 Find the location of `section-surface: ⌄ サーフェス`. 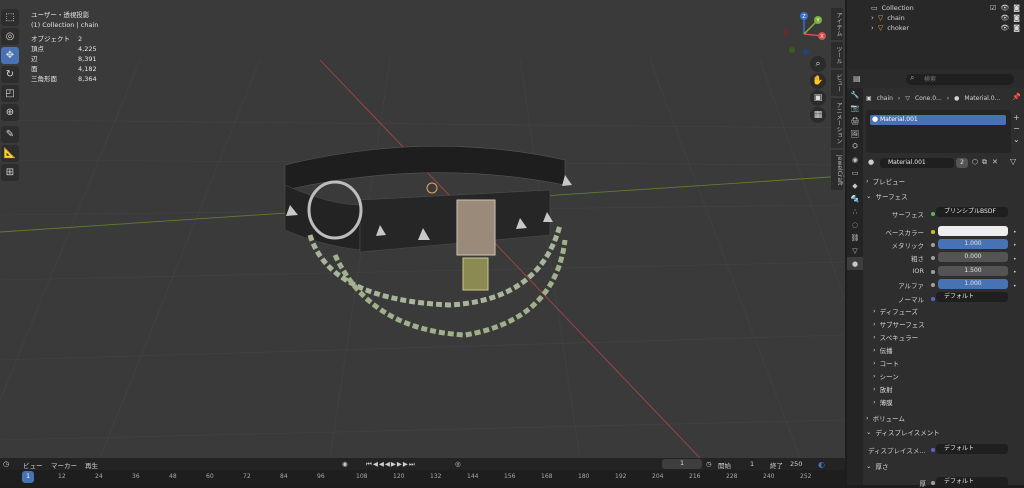

section-surface: ⌄ サーフェス is located at coordinates (887, 196).